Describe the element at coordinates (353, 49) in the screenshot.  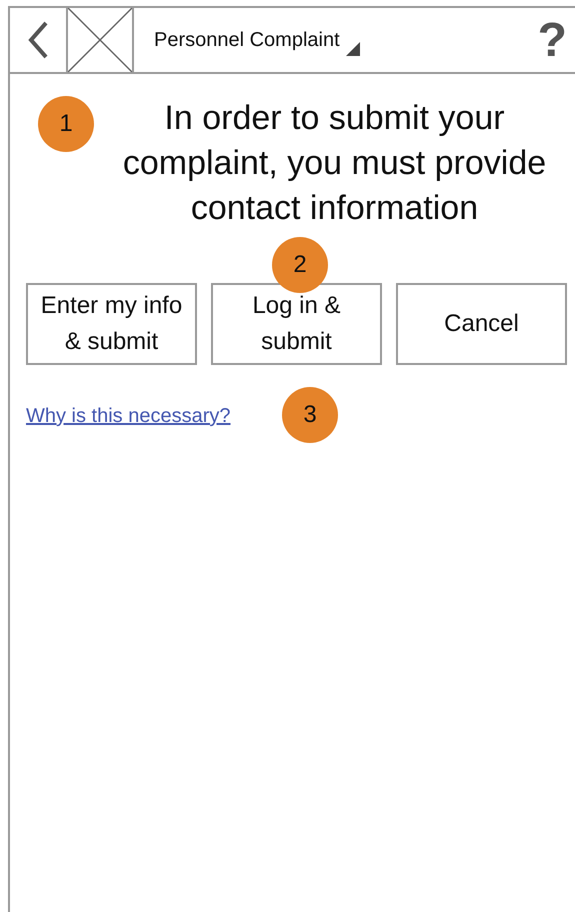
I see `dropdown-caret-icon` at that location.